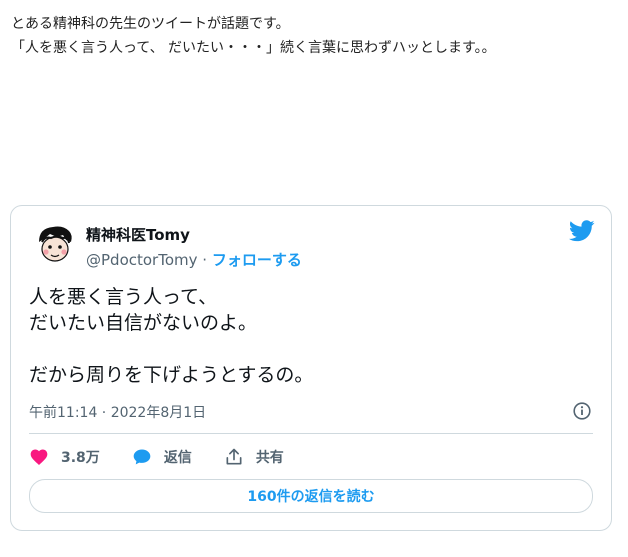 This screenshot has height=557, width=628. What do you see at coordinates (311, 496) in the screenshot?
I see `read-replies-button: 160件の返信を読む` at bounding box center [311, 496].